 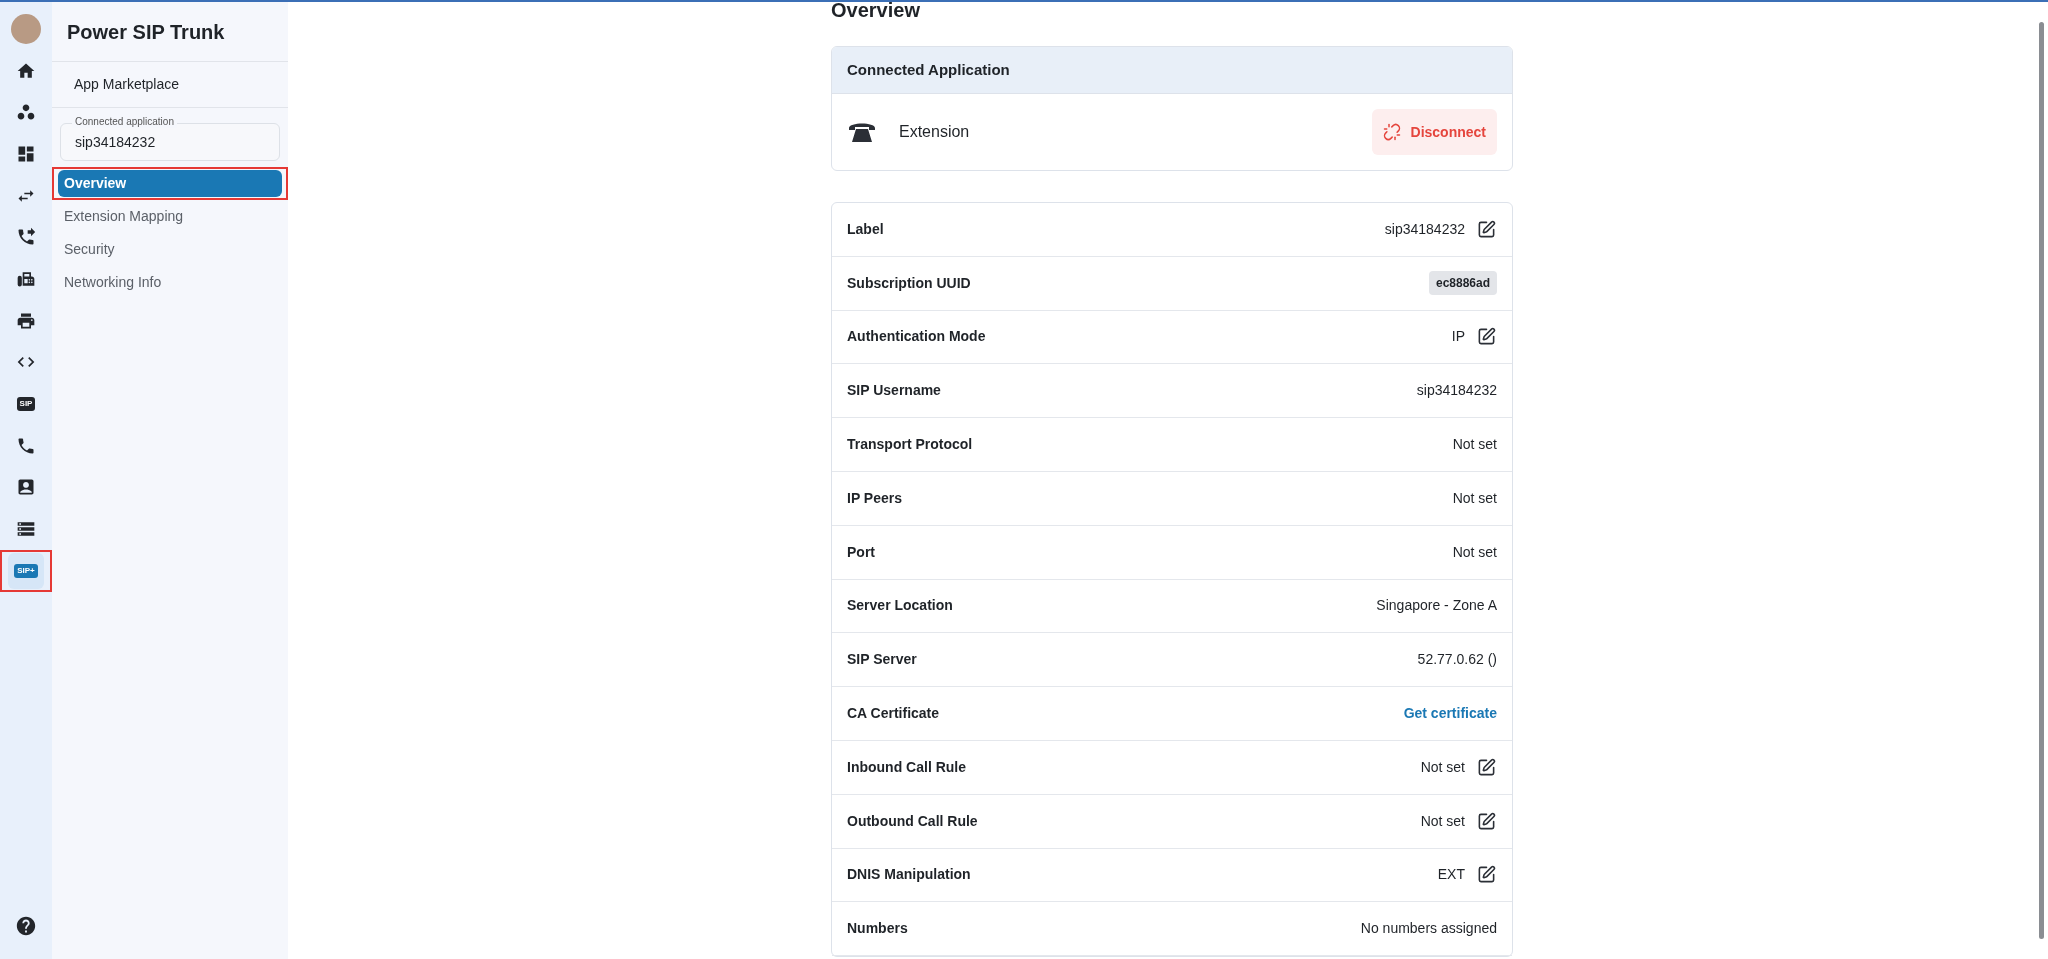 I want to click on marketplace-link: App Marketplace, so click(x=127, y=84).